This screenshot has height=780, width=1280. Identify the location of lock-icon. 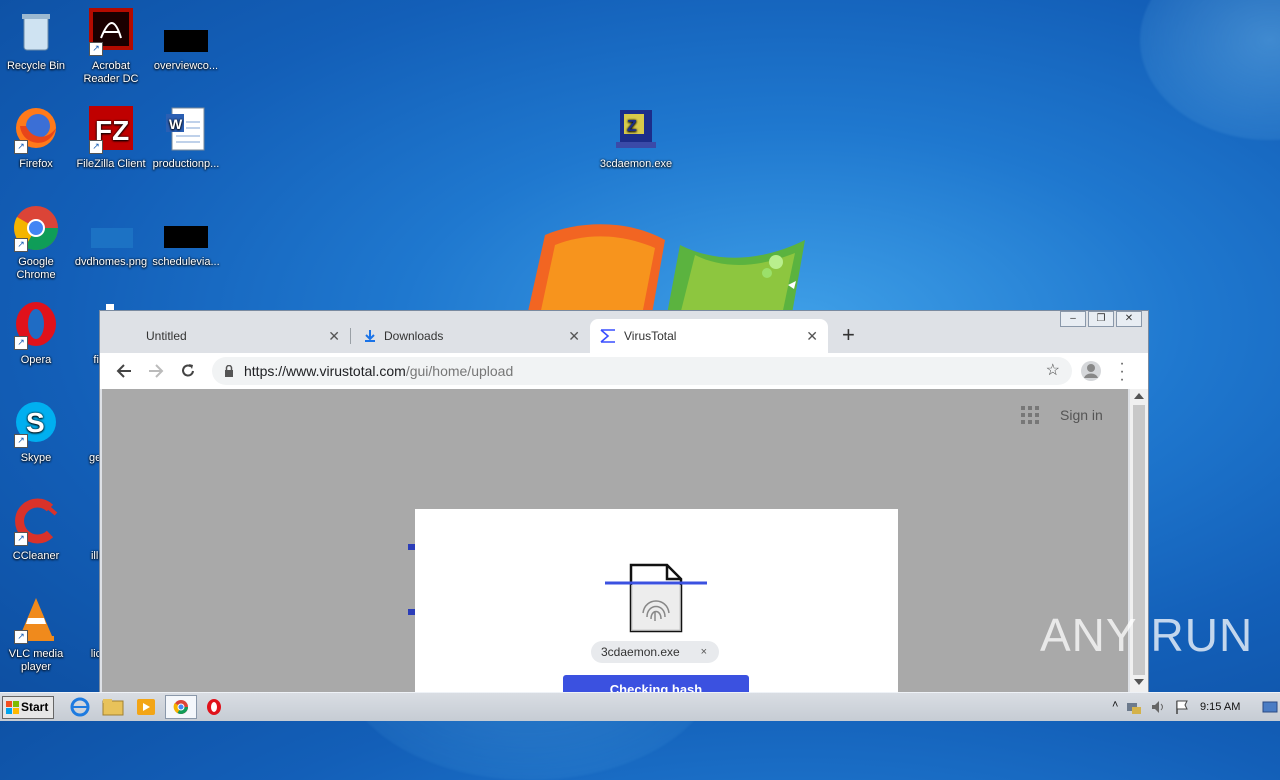
(229, 371).